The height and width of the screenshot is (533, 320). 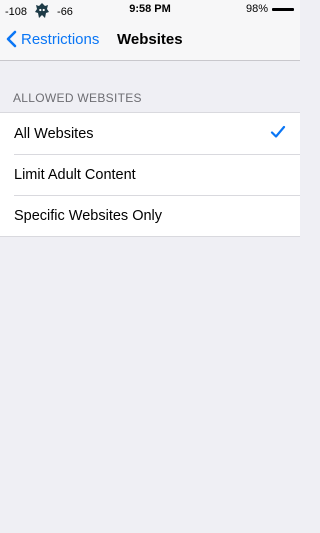 I want to click on option-limit-adult-content: Limit Adult Content, so click(x=150, y=174).